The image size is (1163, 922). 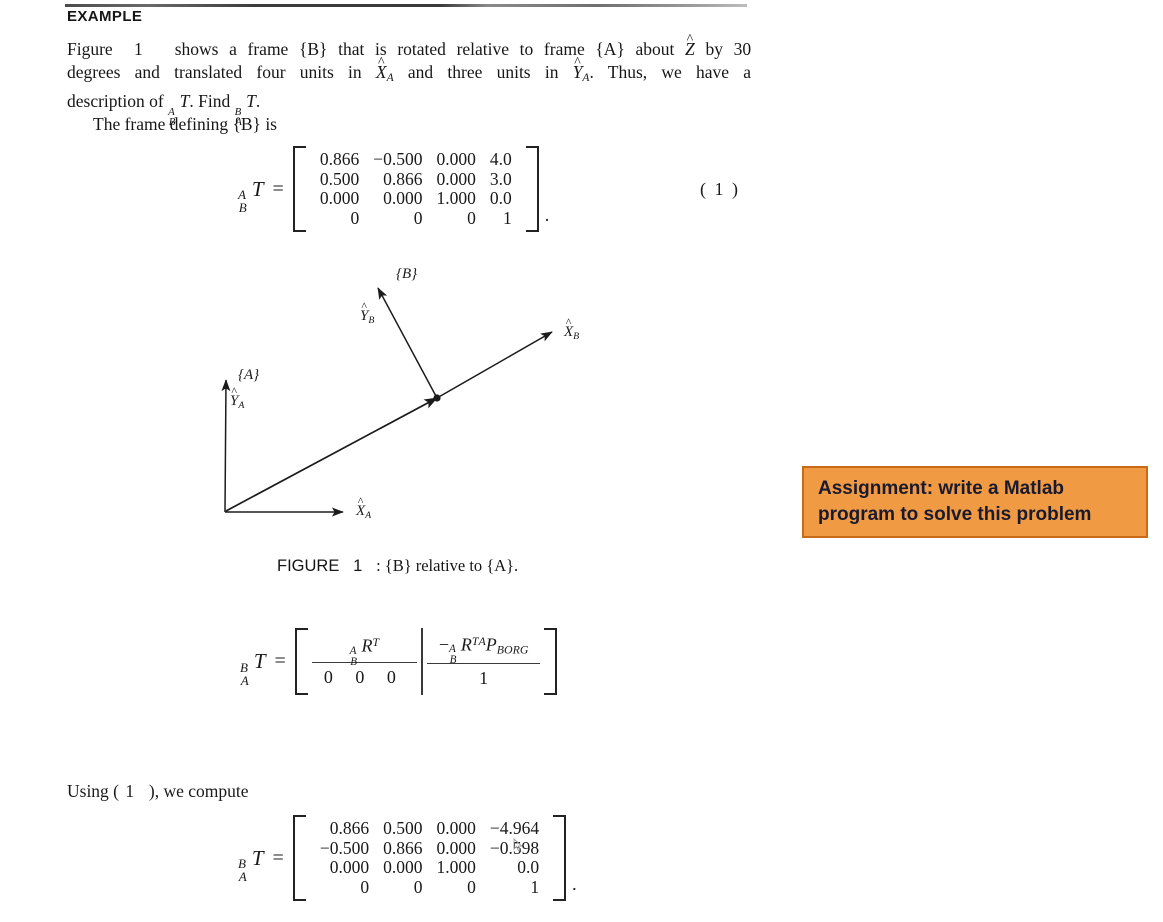 I want to click on callout-line-2: program to solve this problem, so click(x=955, y=514).